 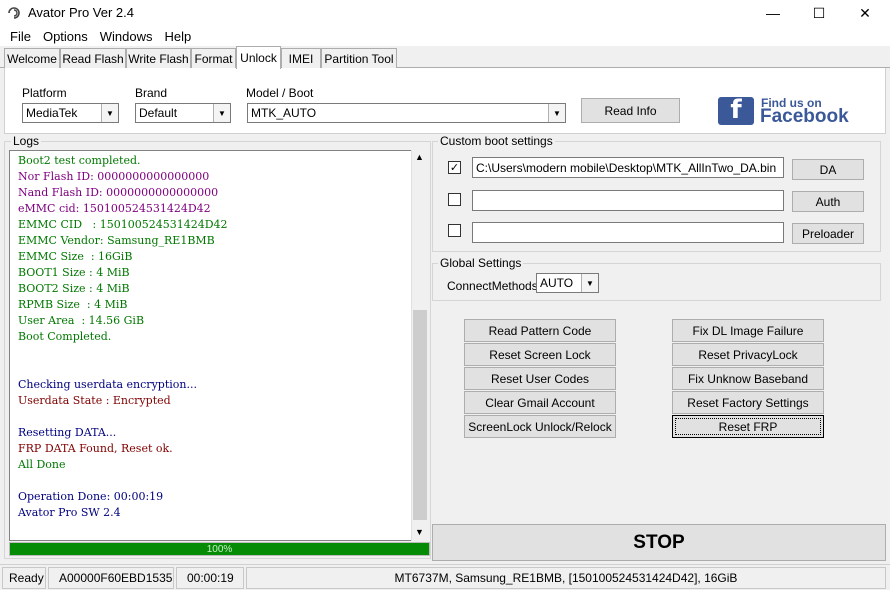 What do you see at coordinates (540, 330) in the screenshot?
I see `read-pattern-code-button: Read Pattern Code` at bounding box center [540, 330].